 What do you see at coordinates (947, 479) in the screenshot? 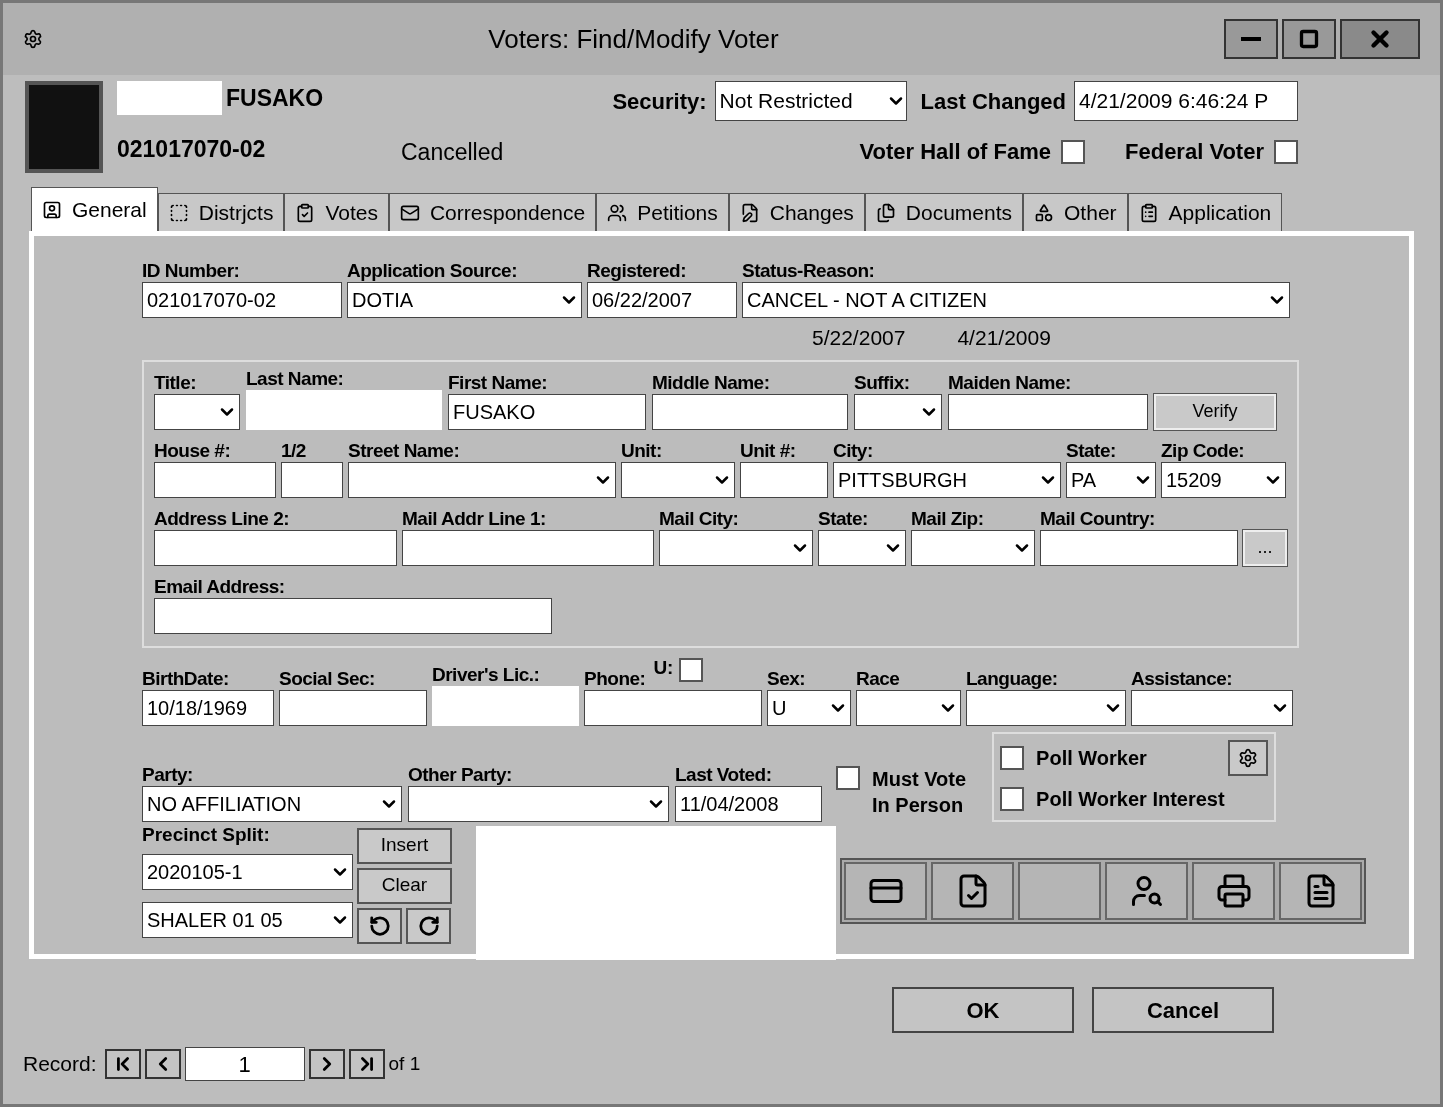
I see `dropdown: PITTSBURGH` at bounding box center [947, 479].